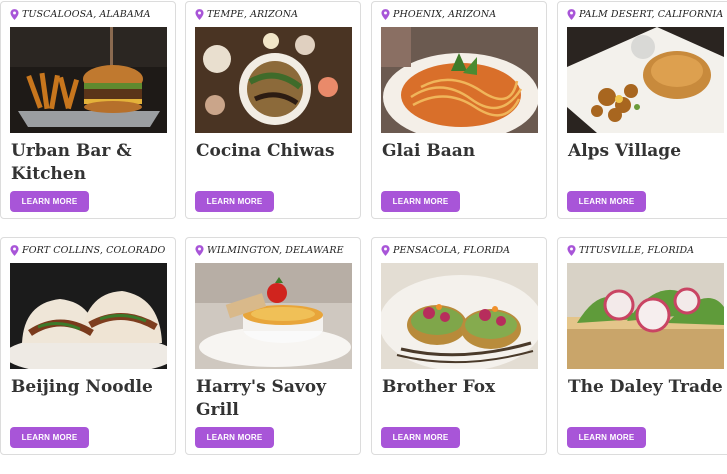 This screenshot has width=727, height=474. Describe the element at coordinates (265, 151) in the screenshot. I see `restaurant-name: Cocina Chiwas` at that location.